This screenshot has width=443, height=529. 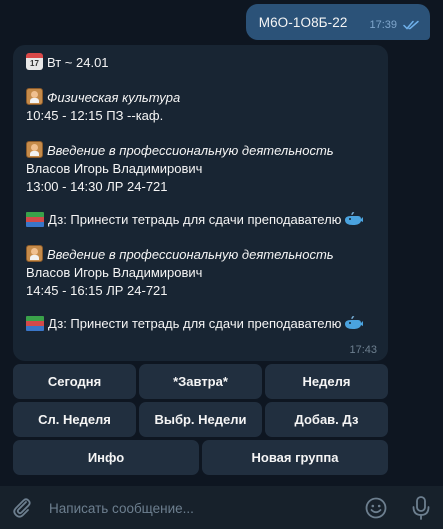 I want to click on week-button: Неделя, so click(x=326, y=381).